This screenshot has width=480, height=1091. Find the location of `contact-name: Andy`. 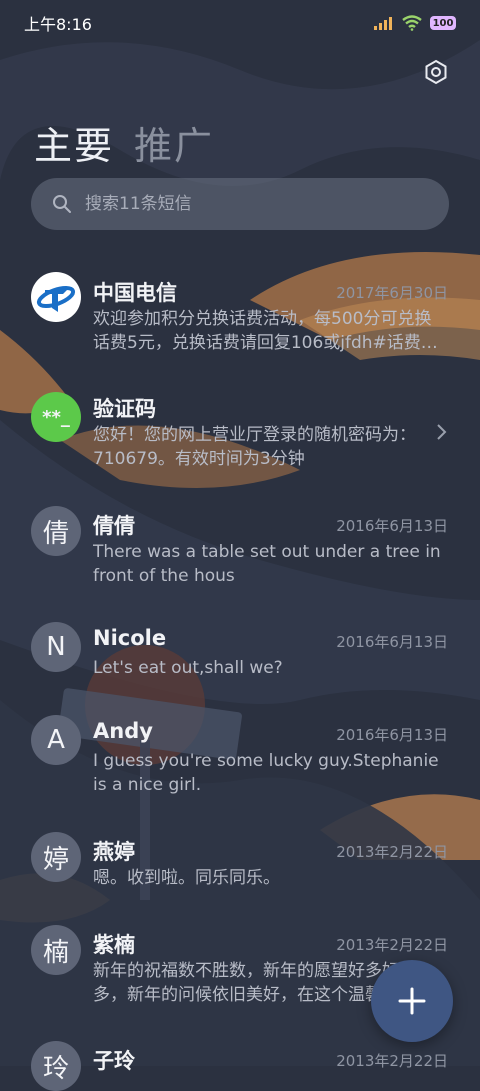

contact-name: Andy is located at coordinates (123, 731).